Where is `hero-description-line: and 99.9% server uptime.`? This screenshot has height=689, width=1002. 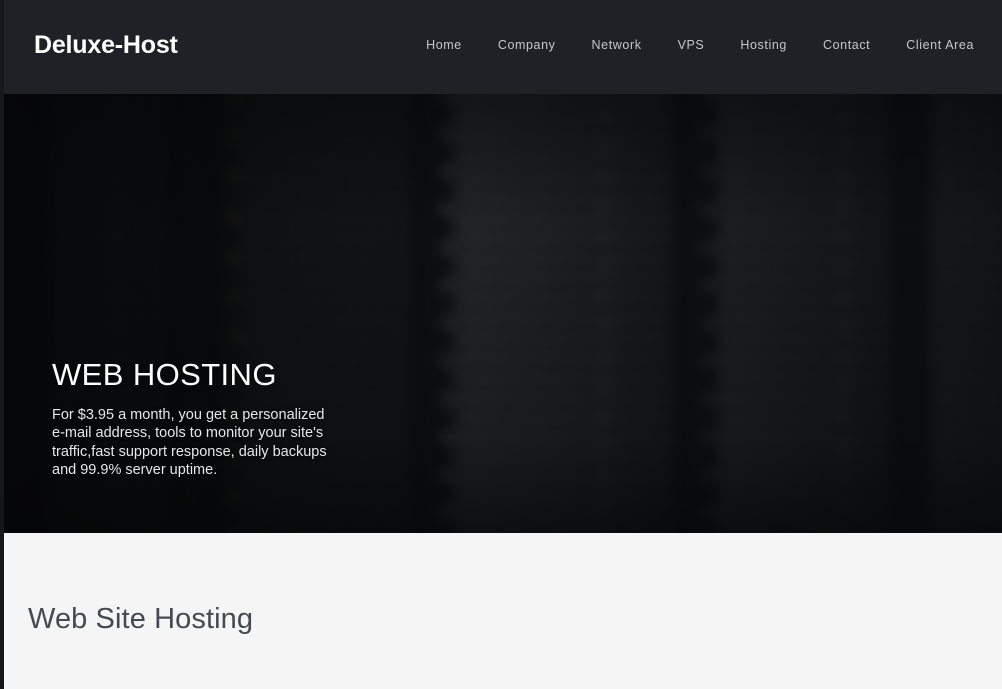
hero-description-line: and 99.9% server uptime. is located at coordinates (135, 469).